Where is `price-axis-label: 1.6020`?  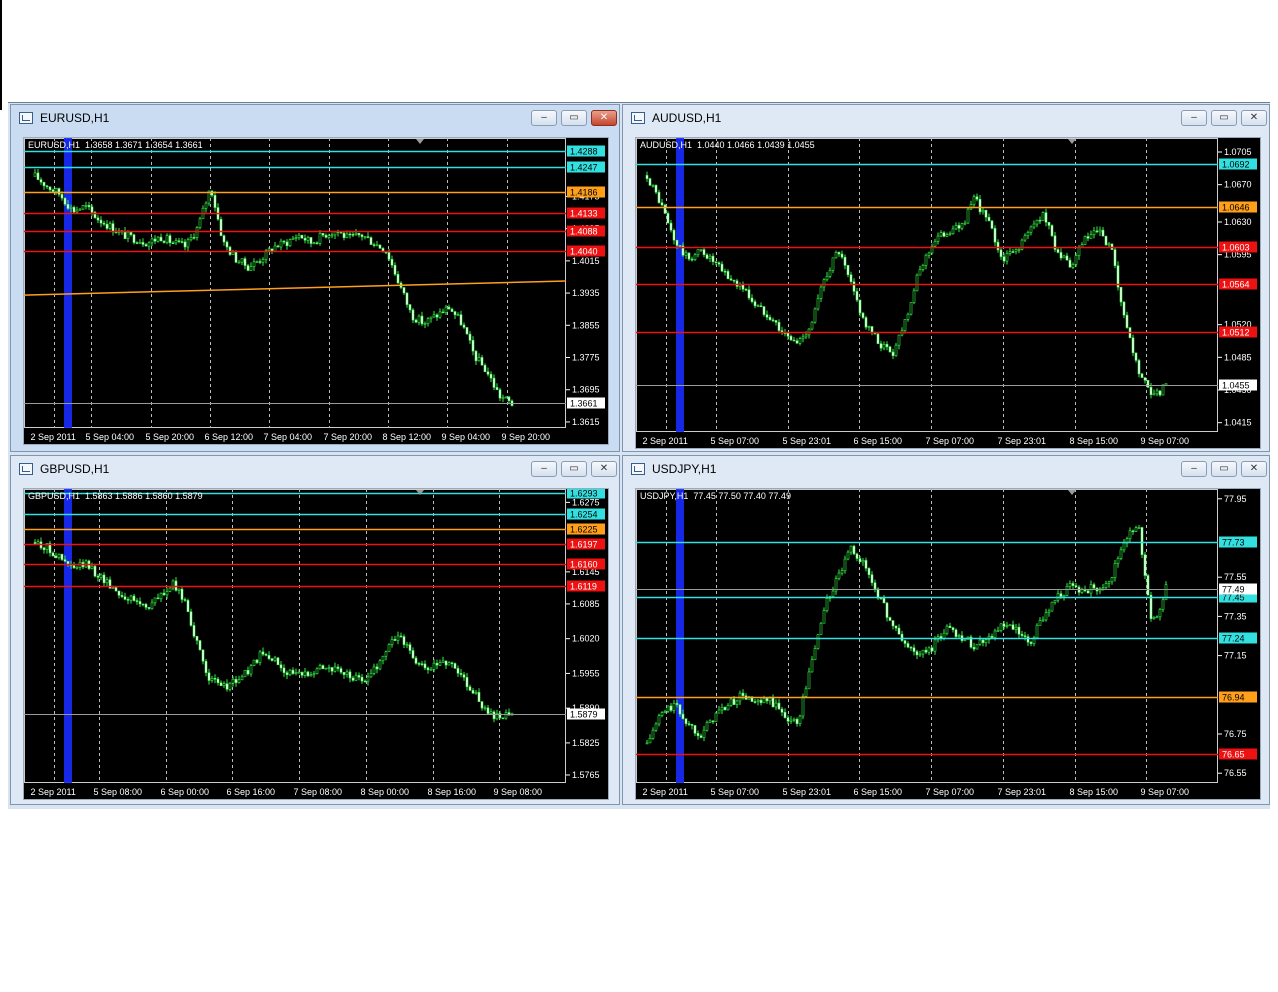 price-axis-label: 1.6020 is located at coordinates (586, 639).